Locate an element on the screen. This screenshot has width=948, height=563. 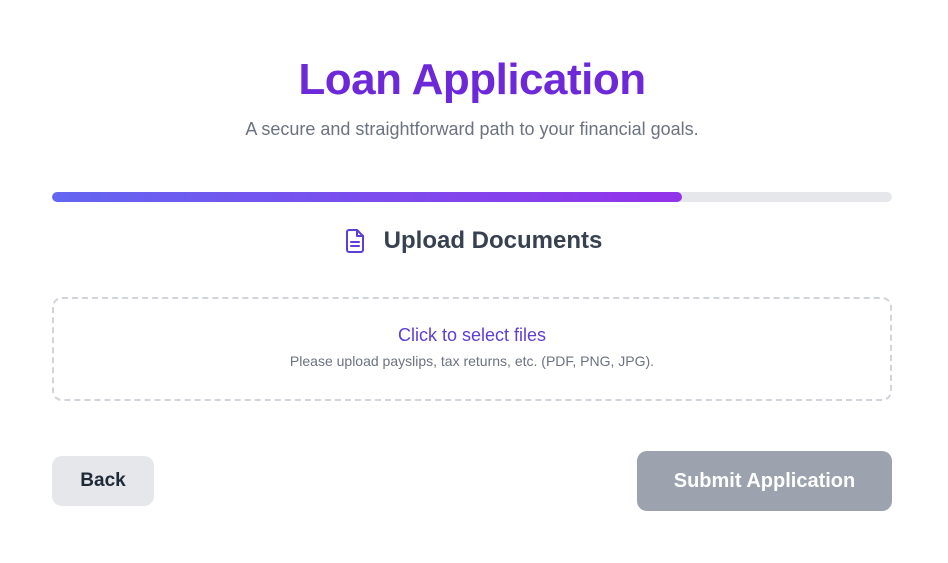
progress-bar-fill is located at coordinates (367, 197).